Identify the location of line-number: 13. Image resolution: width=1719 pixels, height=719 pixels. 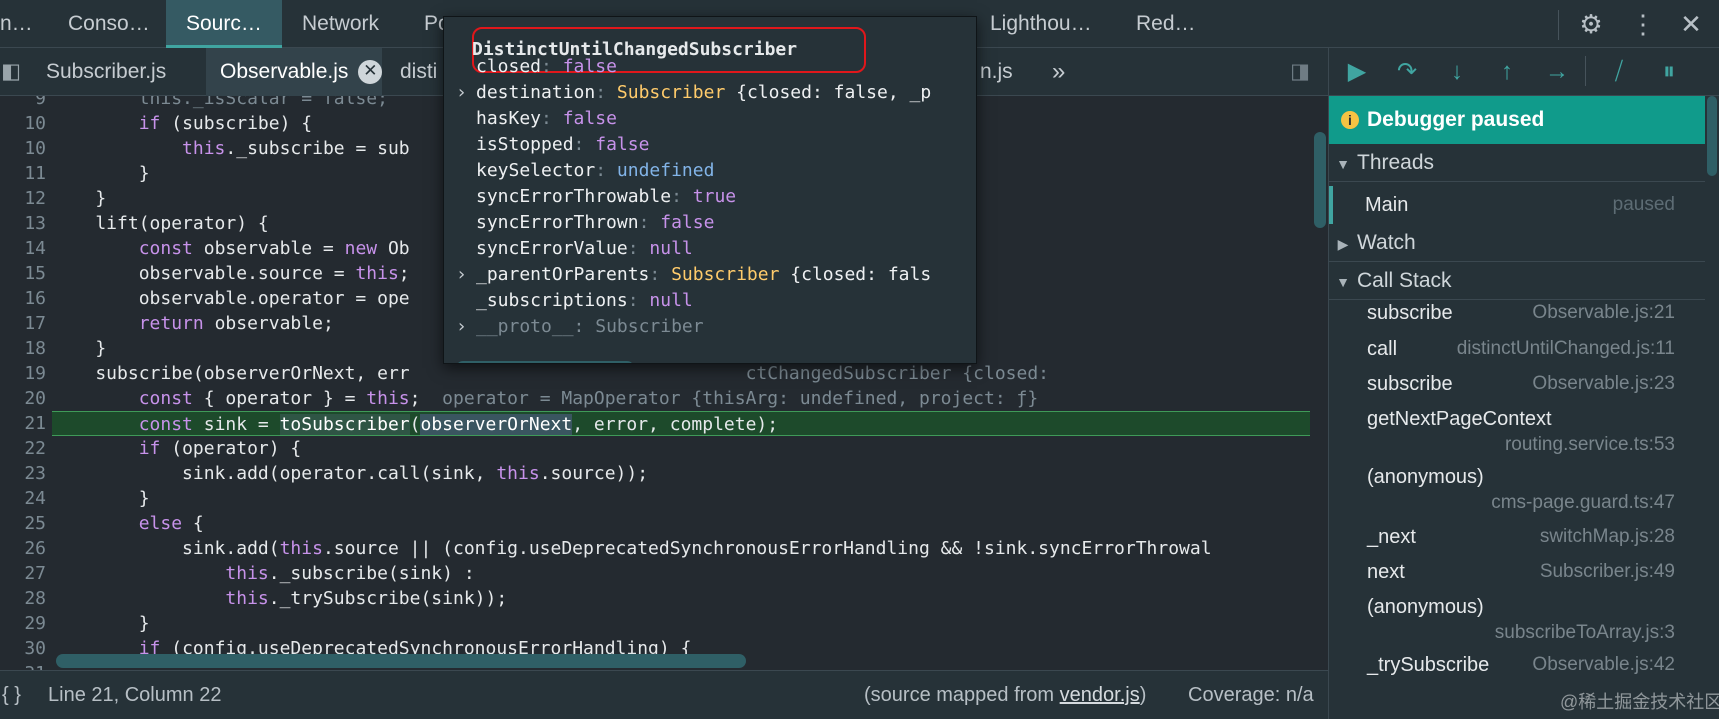
(23, 223).